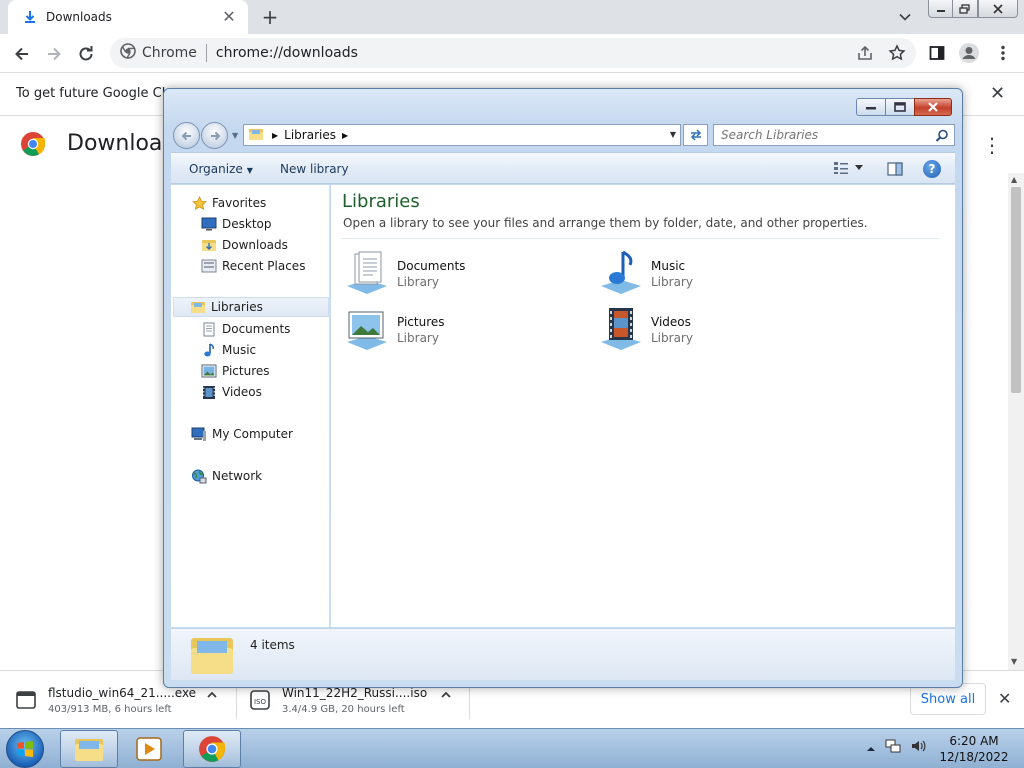  I want to click on scroll-down-arrow-icon: ▼, so click(1014, 661).